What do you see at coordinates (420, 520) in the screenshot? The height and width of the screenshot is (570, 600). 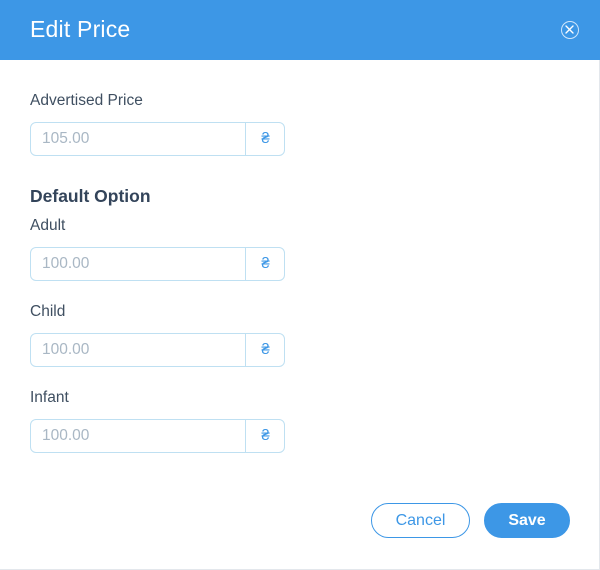 I see `cancel-button: Cancel` at bounding box center [420, 520].